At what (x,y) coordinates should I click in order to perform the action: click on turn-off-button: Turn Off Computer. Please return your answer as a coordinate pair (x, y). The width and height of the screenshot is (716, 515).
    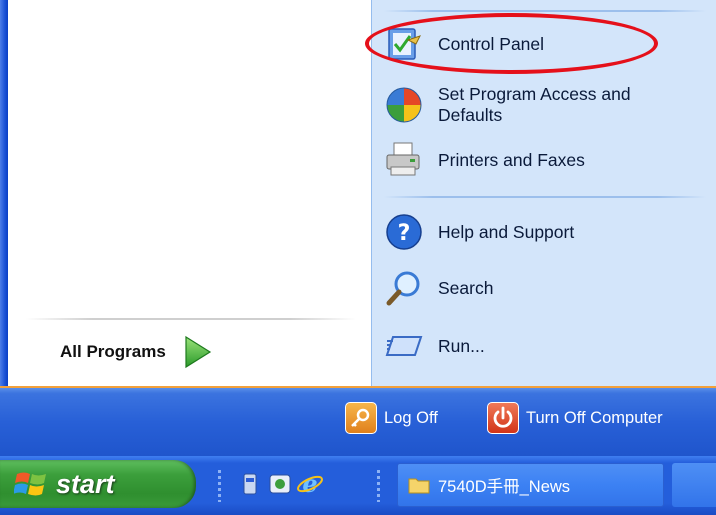
    Looking at the image, I should click on (575, 418).